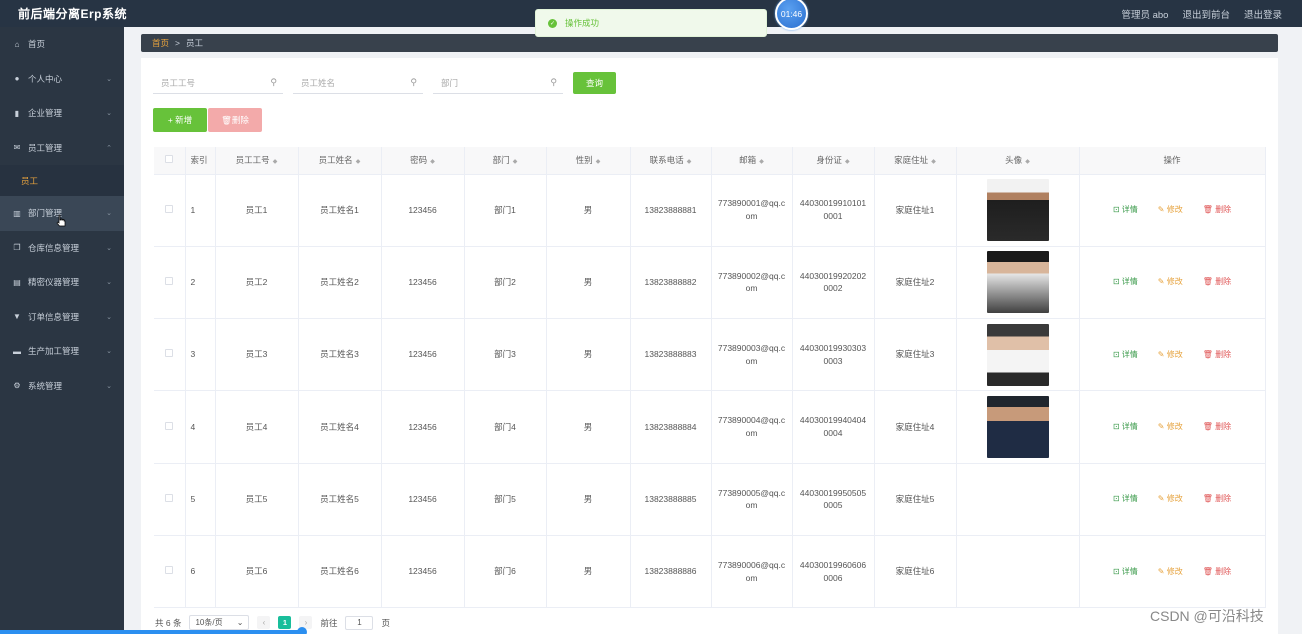 This screenshot has width=1302, height=634. I want to click on goto-page-input: 1, so click(359, 622).